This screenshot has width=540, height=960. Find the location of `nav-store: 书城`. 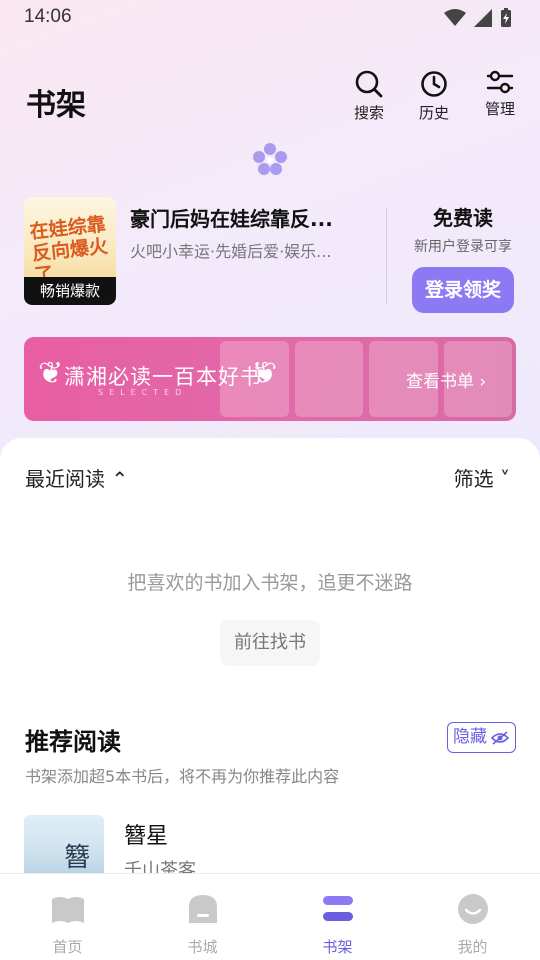

nav-store: 书城 is located at coordinates (202, 917).